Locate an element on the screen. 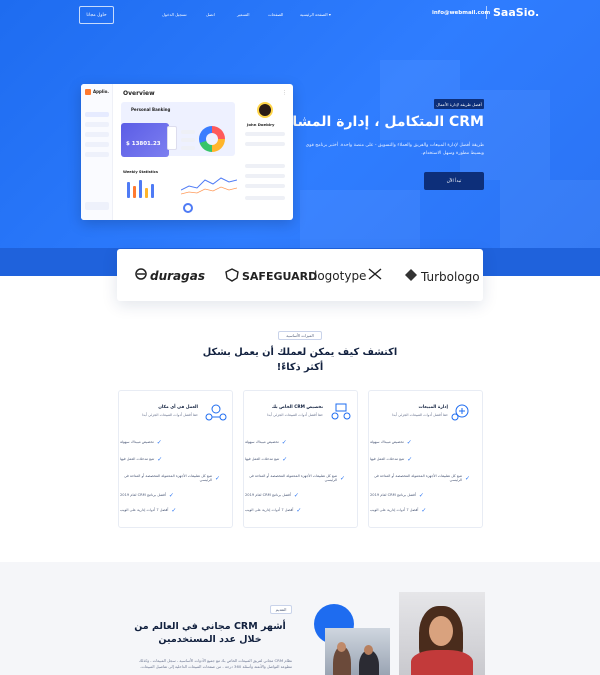 Image resolution: width=600 pixels, height=675 pixels. get-started-button: تبدأ الآن is located at coordinates (454, 181).